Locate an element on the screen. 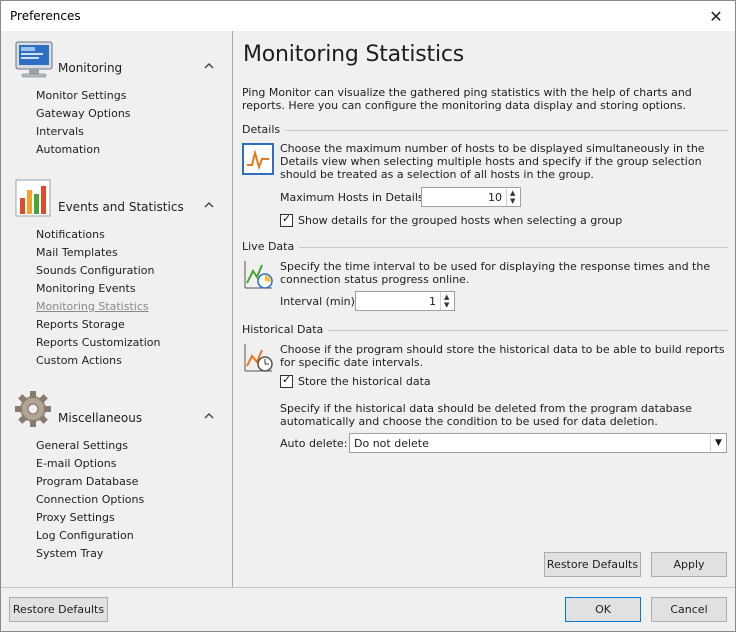 Image resolution: width=736 pixels, height=632 pixels. section-heading-label: Historical Data is located at coordinates (283, 329).